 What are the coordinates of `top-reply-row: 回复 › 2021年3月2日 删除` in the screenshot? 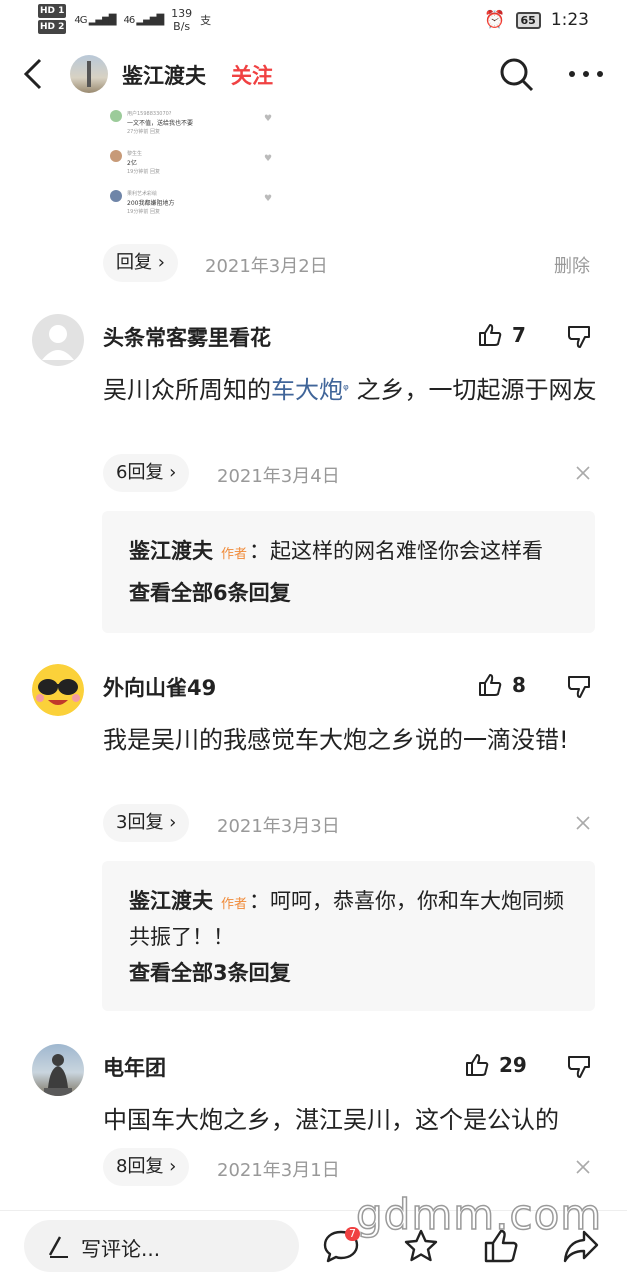 It's located at (313, 263).